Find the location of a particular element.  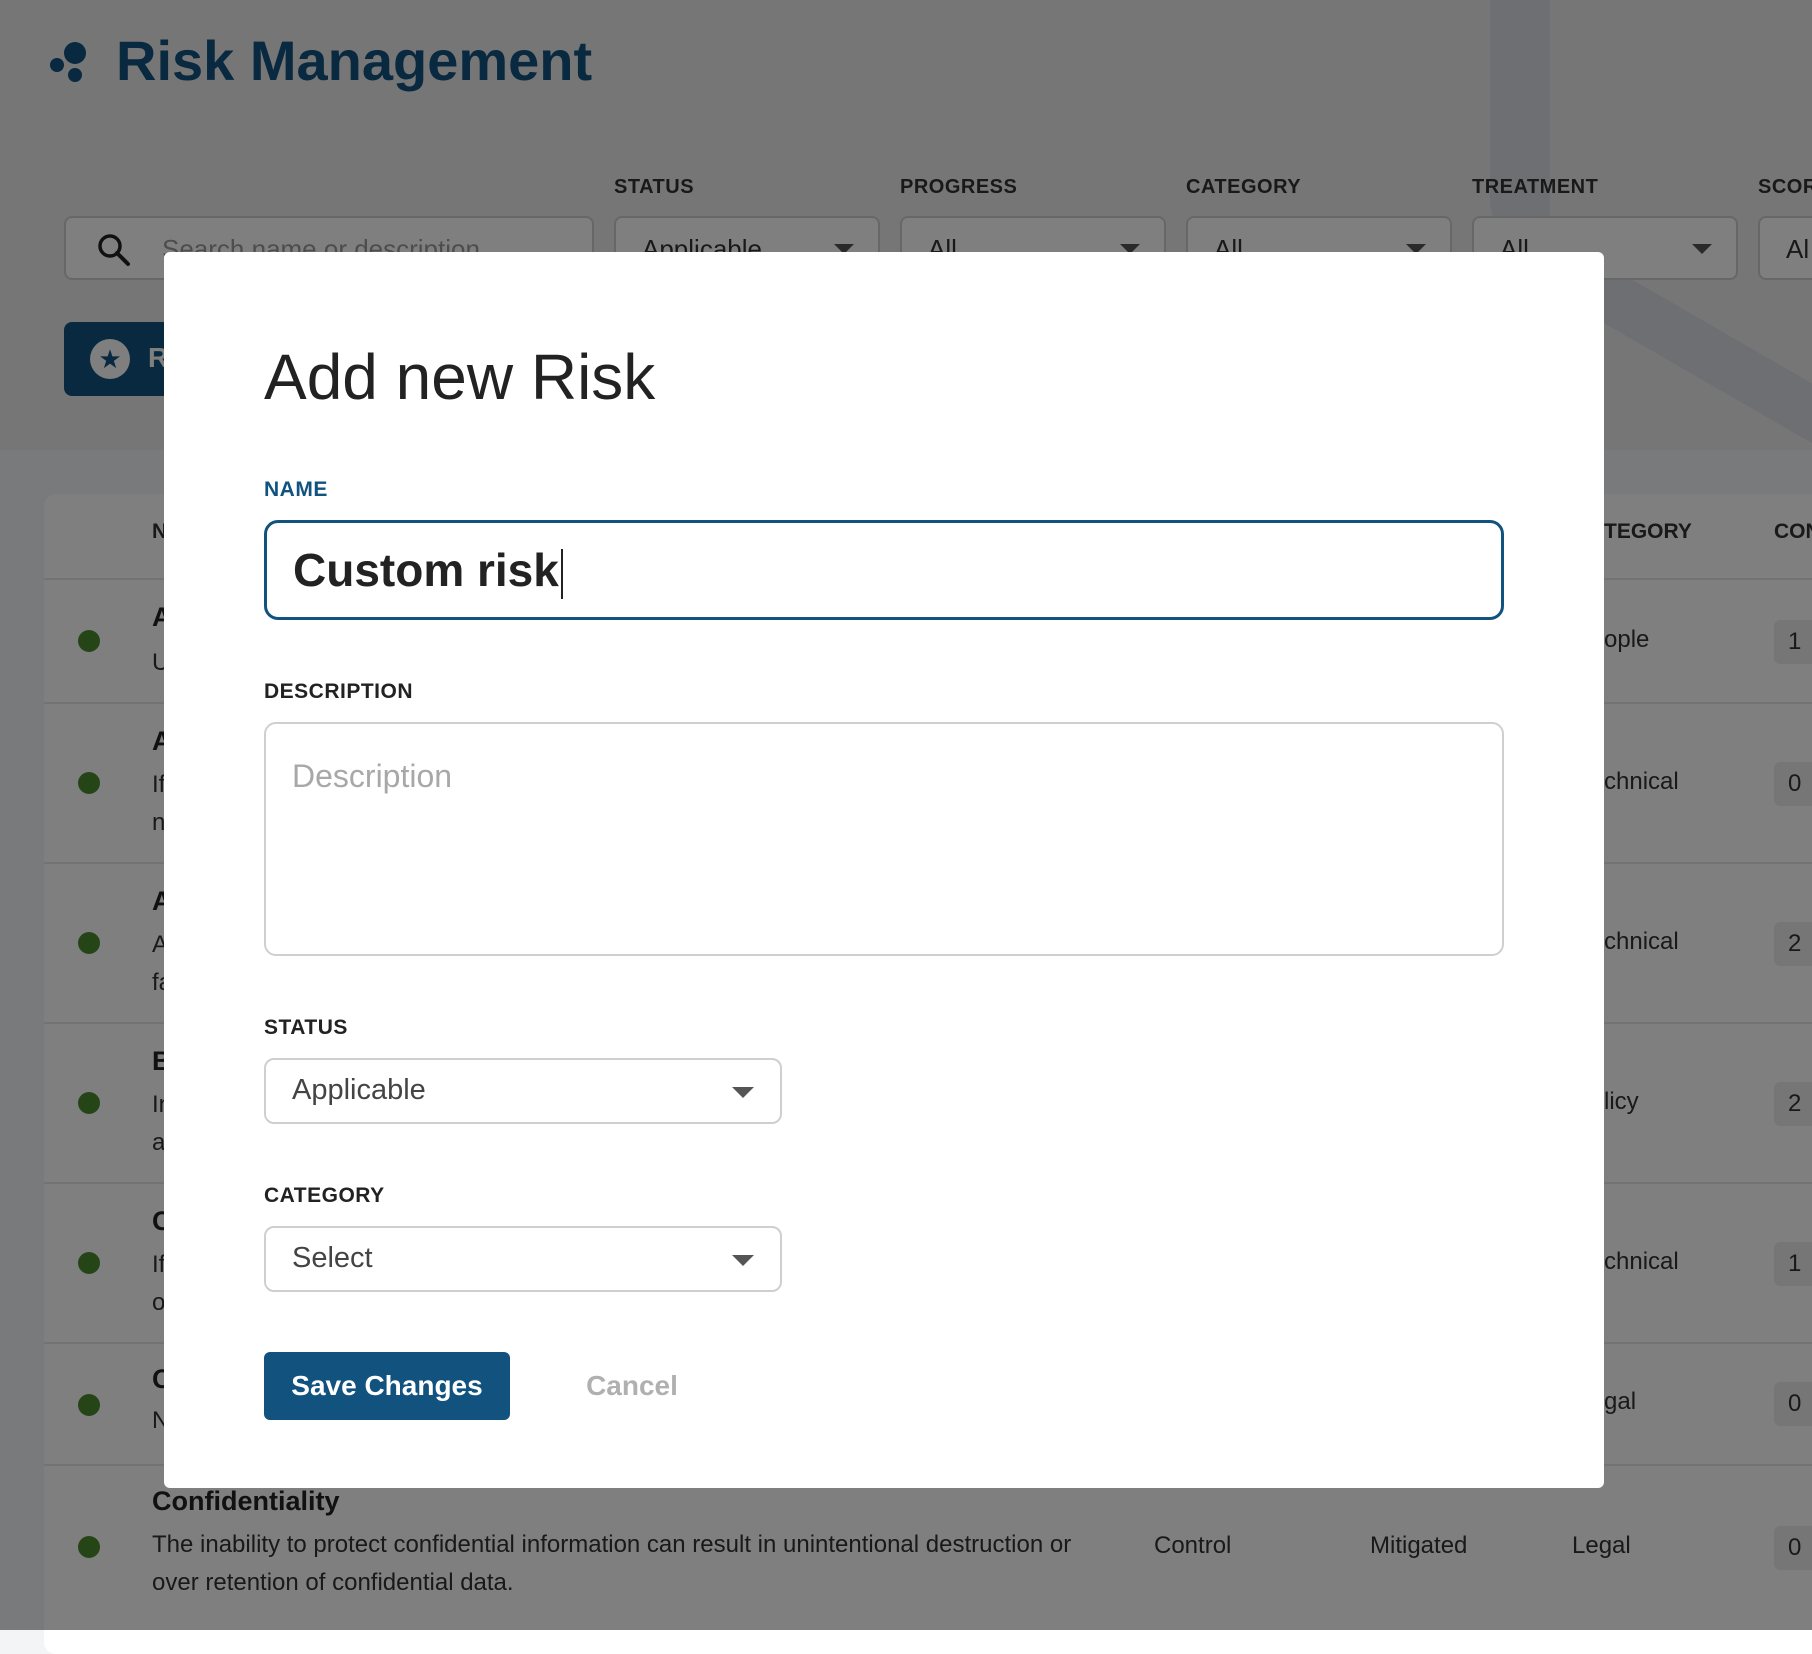

cancel-button: Cancel is located at coordinates (632, 1386).